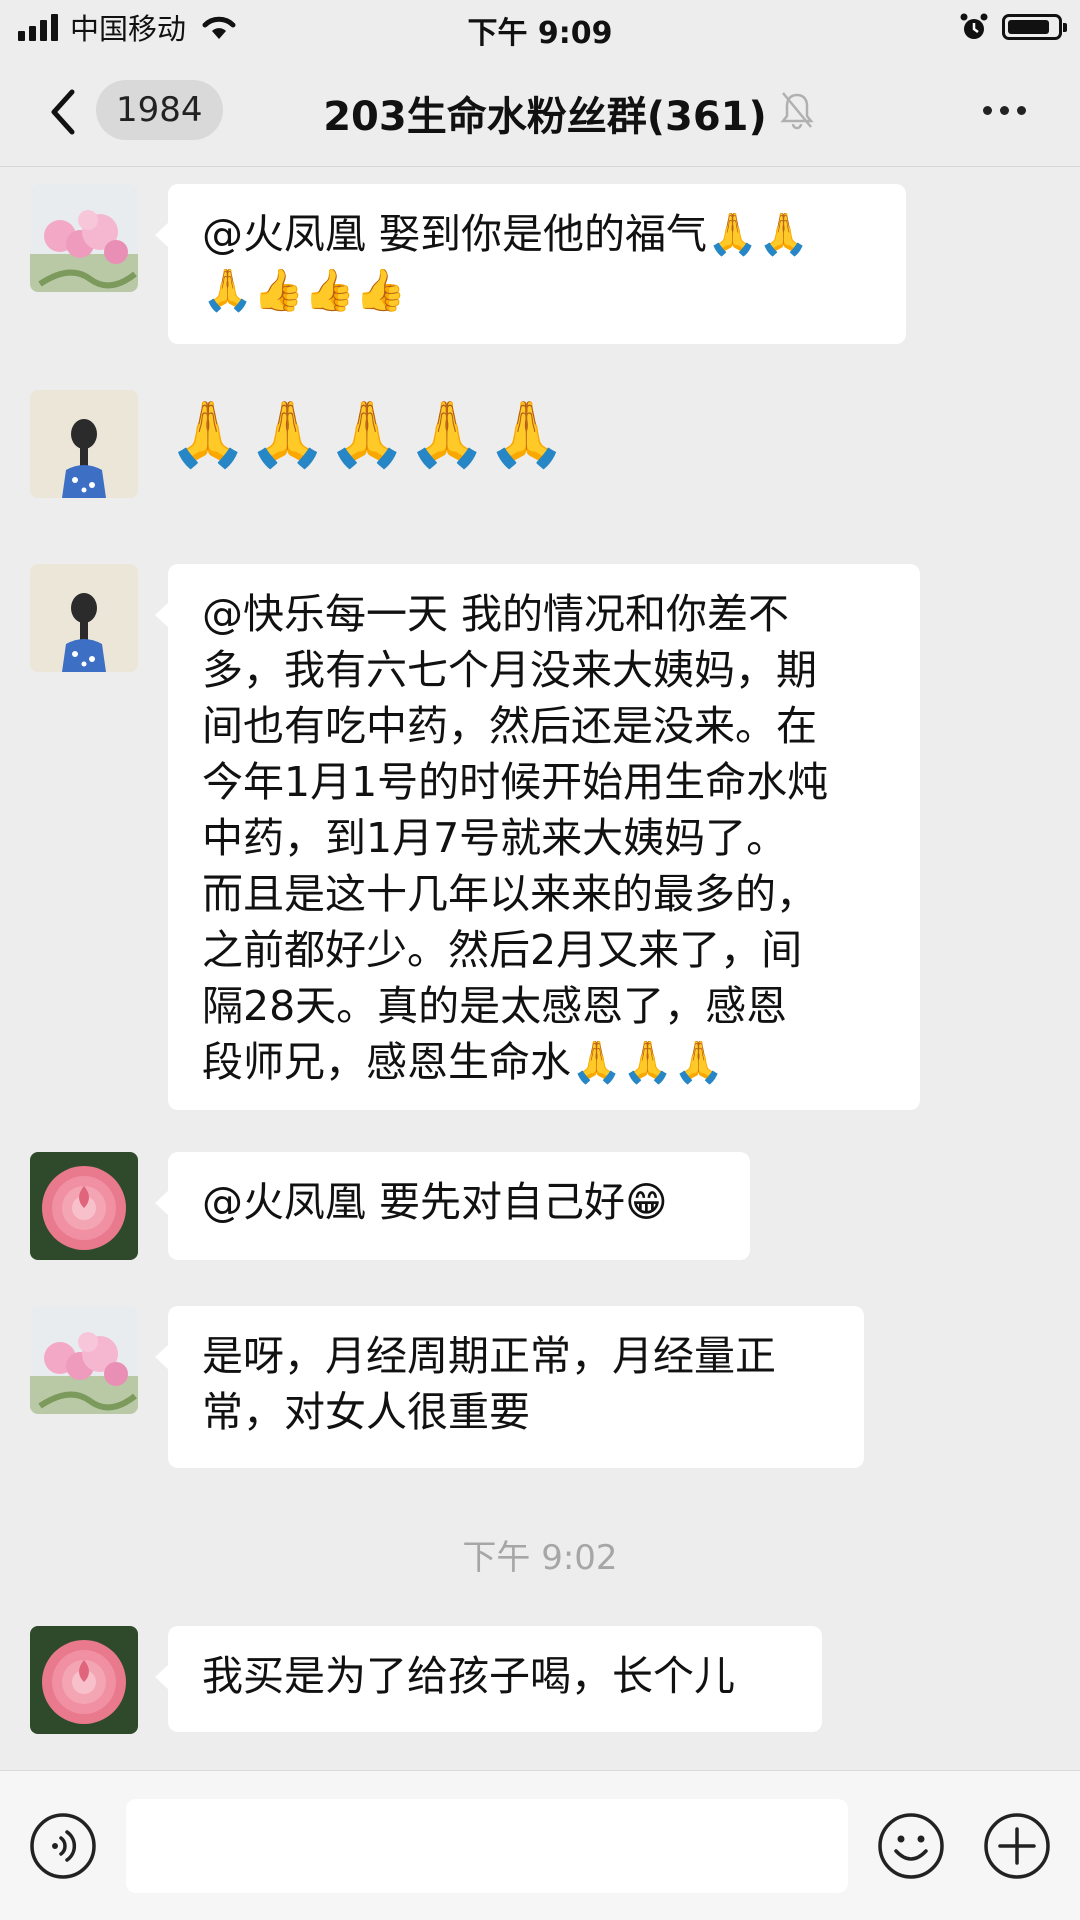  I want to click on input-bar, so click(540, 1845).